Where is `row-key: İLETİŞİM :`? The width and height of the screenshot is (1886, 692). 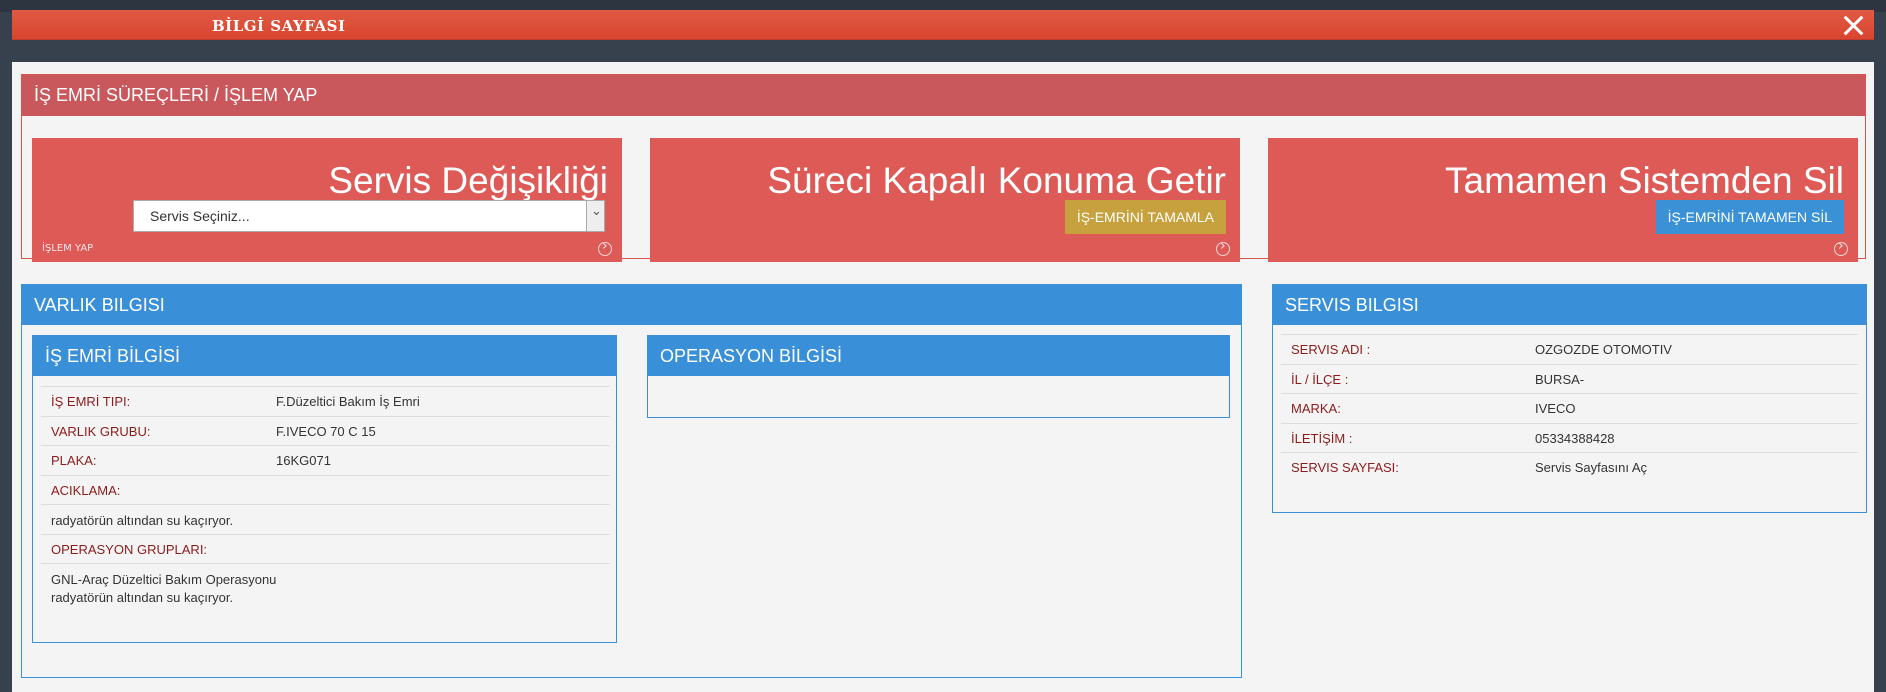
row-key: İLETİŞİM : is located at coordinates (1322, 438).